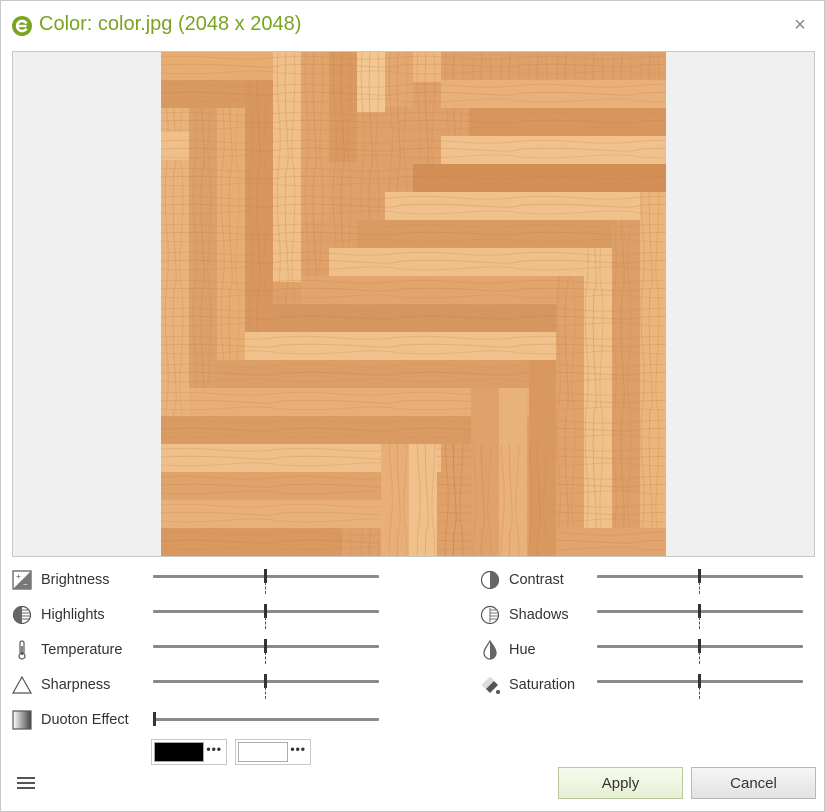 This screenshot has width=825, height=812. I want to click on saturation-label: Saturation, so click(542, 685).